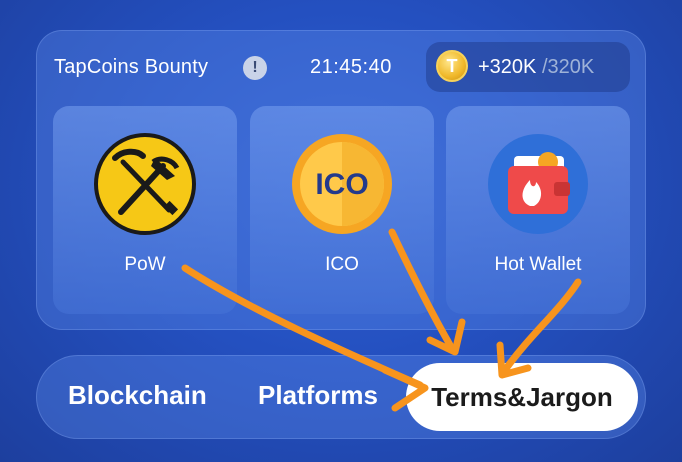  Describe the element at coordinates (145, 184) in the screenshot. I see `pickaxe-shovel-icon` at that location.